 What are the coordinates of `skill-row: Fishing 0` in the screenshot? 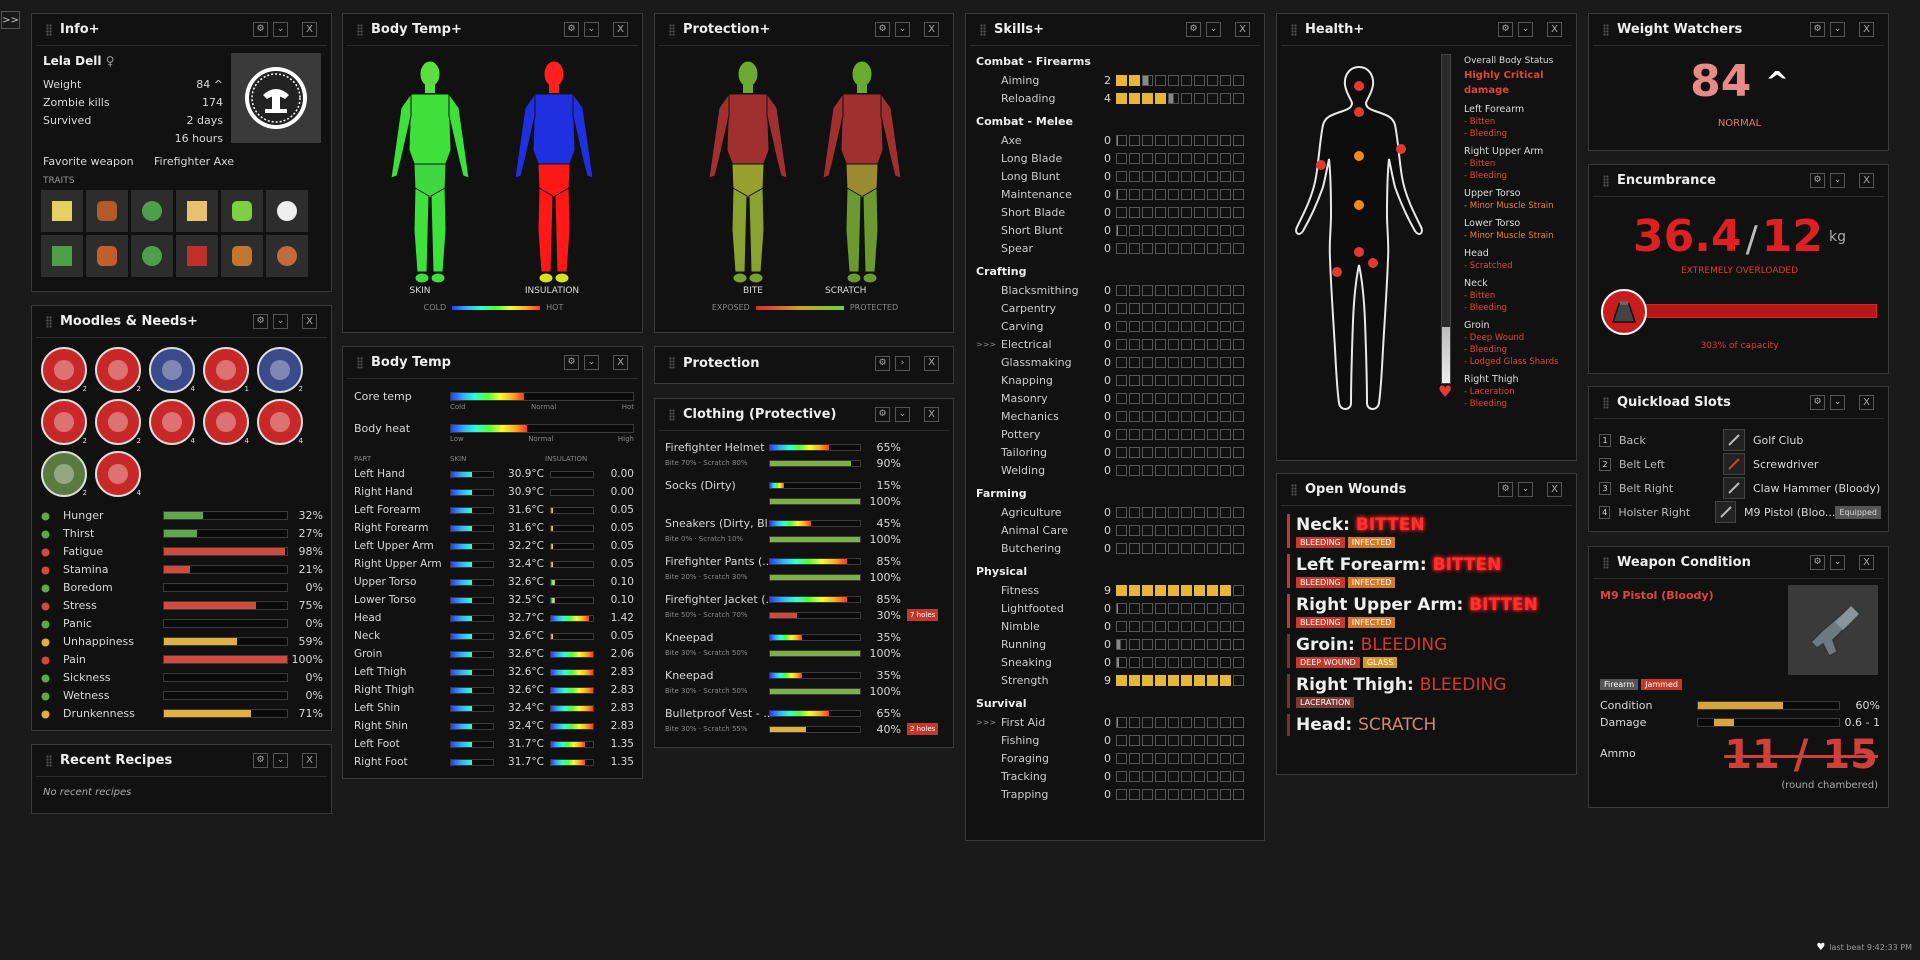 It's located at (1118, 740).